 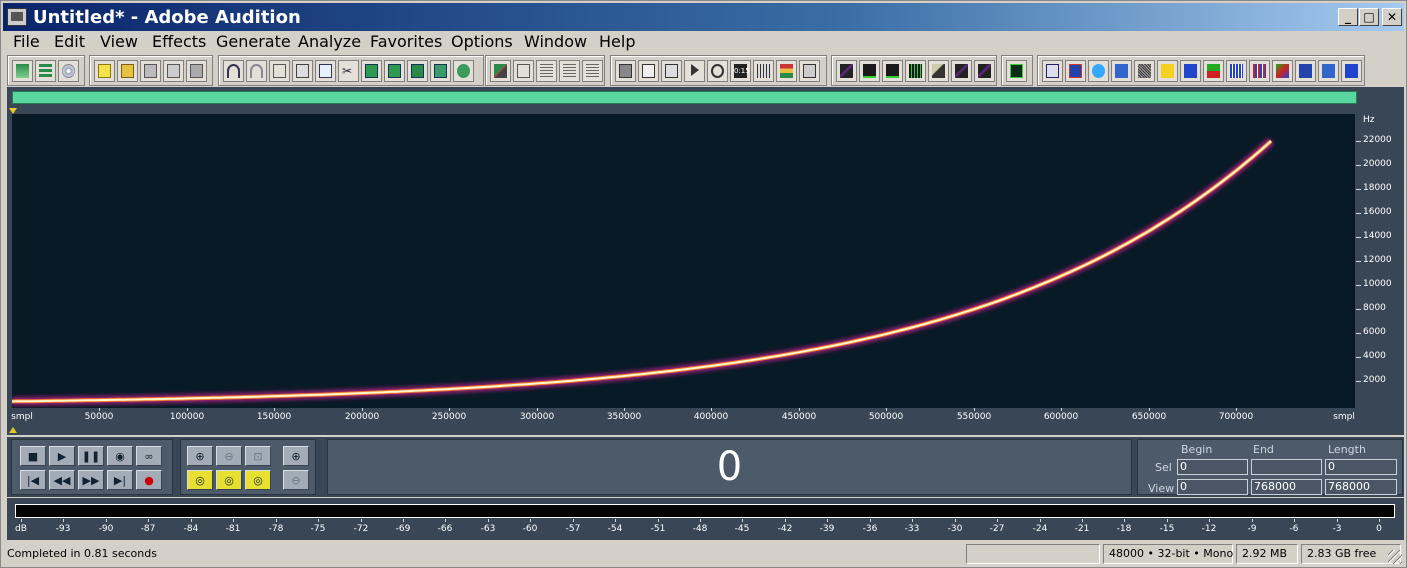 What do you see at coordinates (149, 456) in the screenshot?
I see `loop-button: ∞` at bounding box center [149, 456].